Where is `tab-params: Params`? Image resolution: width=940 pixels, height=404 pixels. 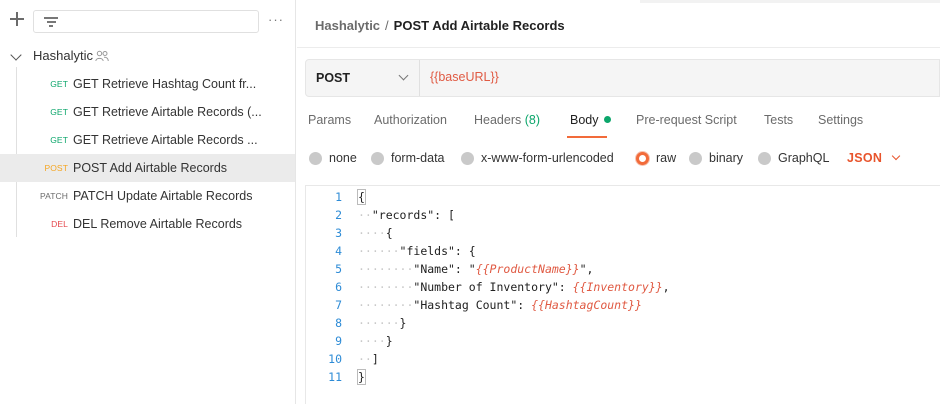 tab-params: Params is located at coordinates (329, 120).